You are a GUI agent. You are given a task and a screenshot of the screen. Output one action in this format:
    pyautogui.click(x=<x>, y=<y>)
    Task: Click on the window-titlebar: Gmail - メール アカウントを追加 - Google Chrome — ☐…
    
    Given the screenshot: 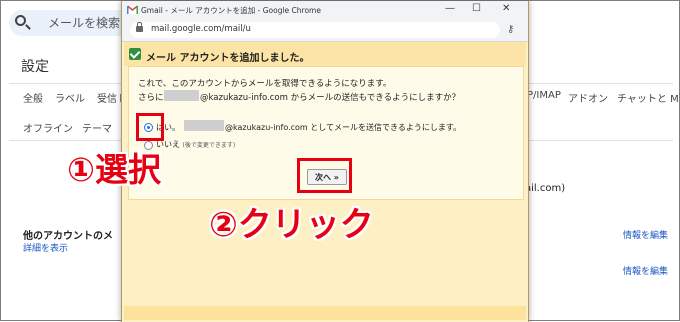 What is the action you would take?
    pyautogui.click(x=325, y=10)
    